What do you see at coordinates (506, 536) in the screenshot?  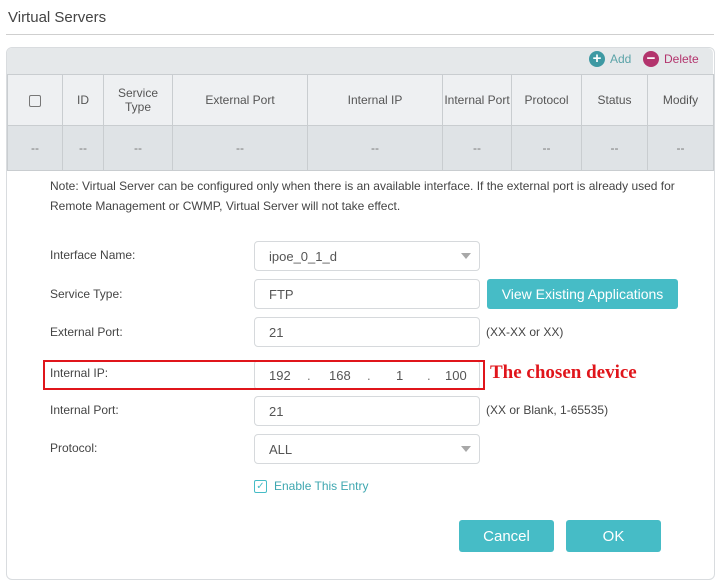 I see `cancel-button: Cancel` at bounding box center [506, 536].